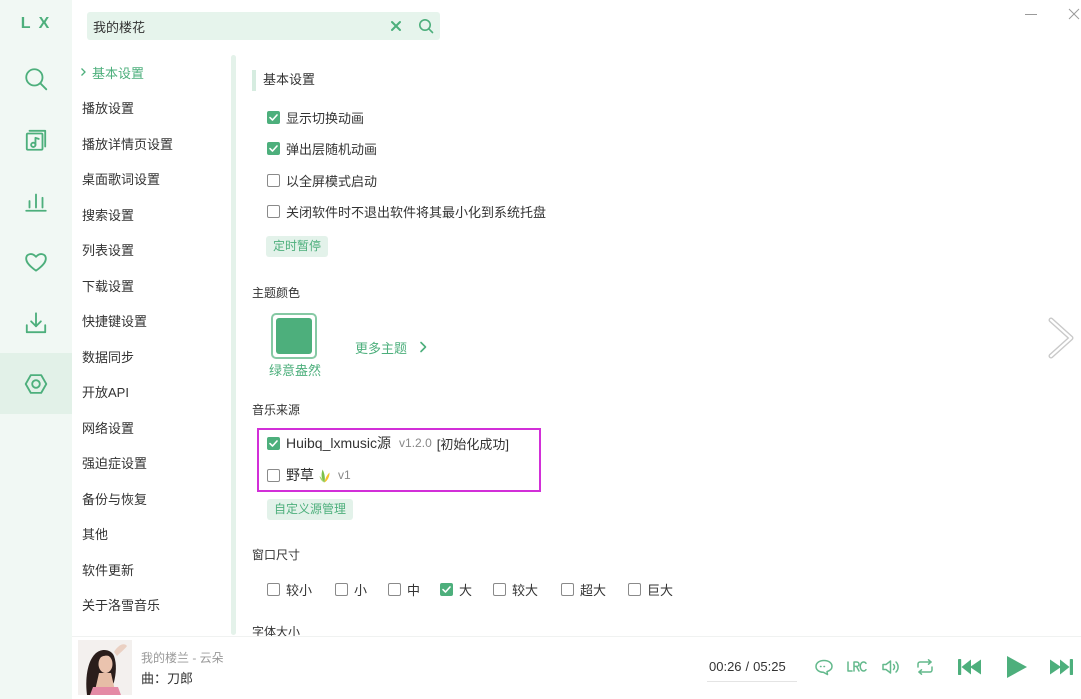 The height and width of the screenshot is (699, 1081). What do you see at coordinates (660, 590) in the screenshot?
I see `option-label: 巨大` at bounding box center [660, 590].